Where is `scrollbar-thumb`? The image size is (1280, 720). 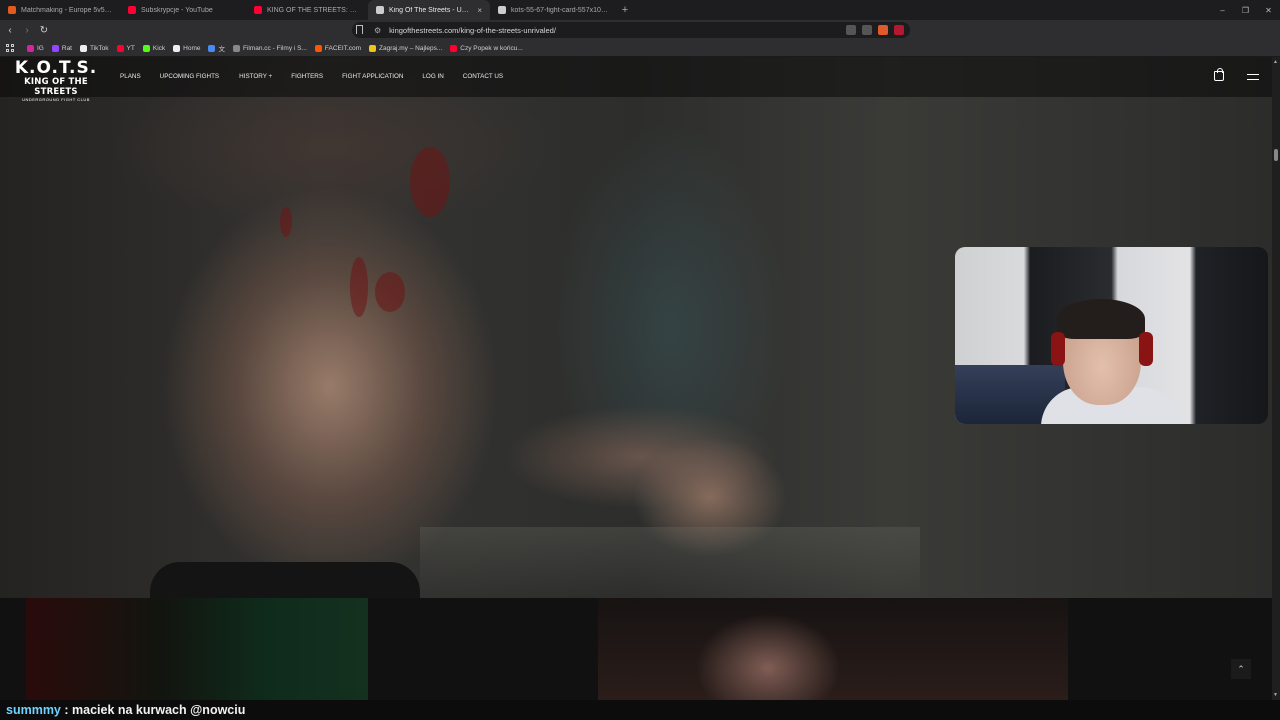
scrollbar-thumb is located at coordinates (1276, 155).